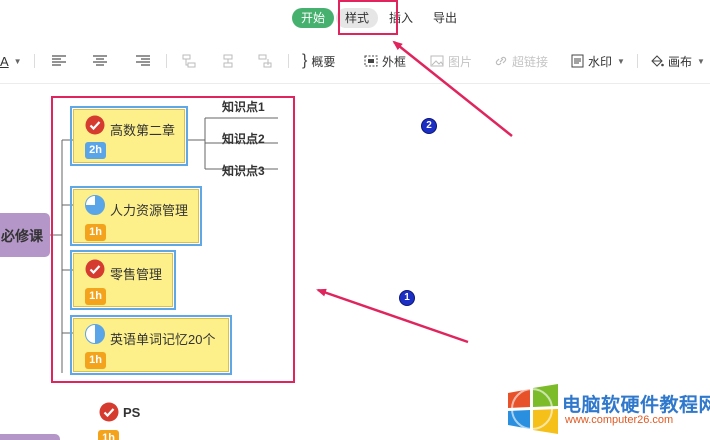 The height and width of the screenshot is (440, 710). What do you see at coordinates (452, 88) in the screenshot?
I see `arrow-to-style-tab` at bounding box center [452, 88].